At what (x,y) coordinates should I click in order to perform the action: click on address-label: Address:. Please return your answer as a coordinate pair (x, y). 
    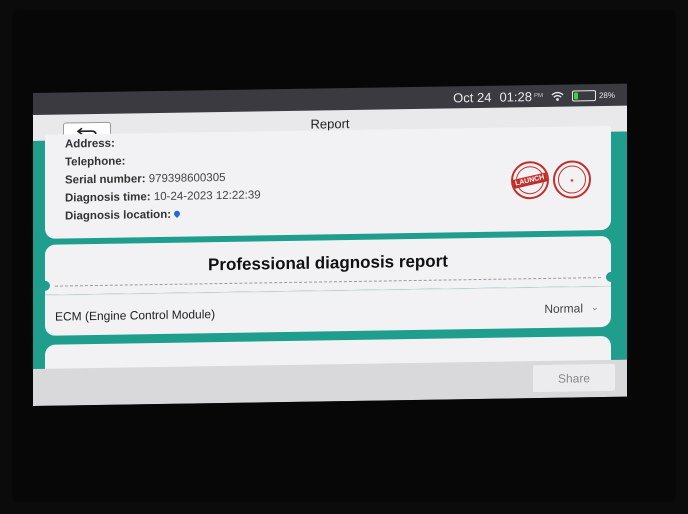
    Looking at the image, I should click on (90, 144).